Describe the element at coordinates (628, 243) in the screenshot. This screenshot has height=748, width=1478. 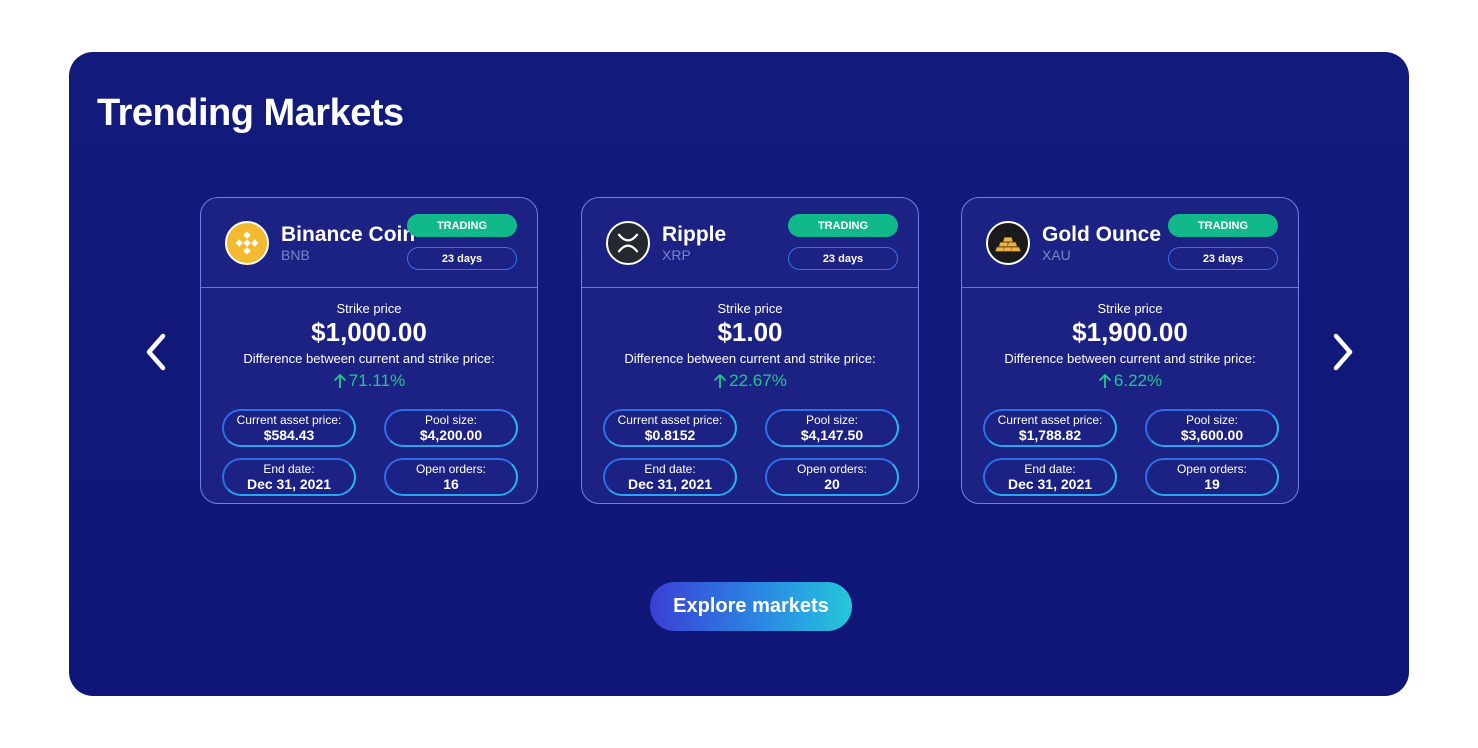
I see `xrp-logo-icon` at that location.